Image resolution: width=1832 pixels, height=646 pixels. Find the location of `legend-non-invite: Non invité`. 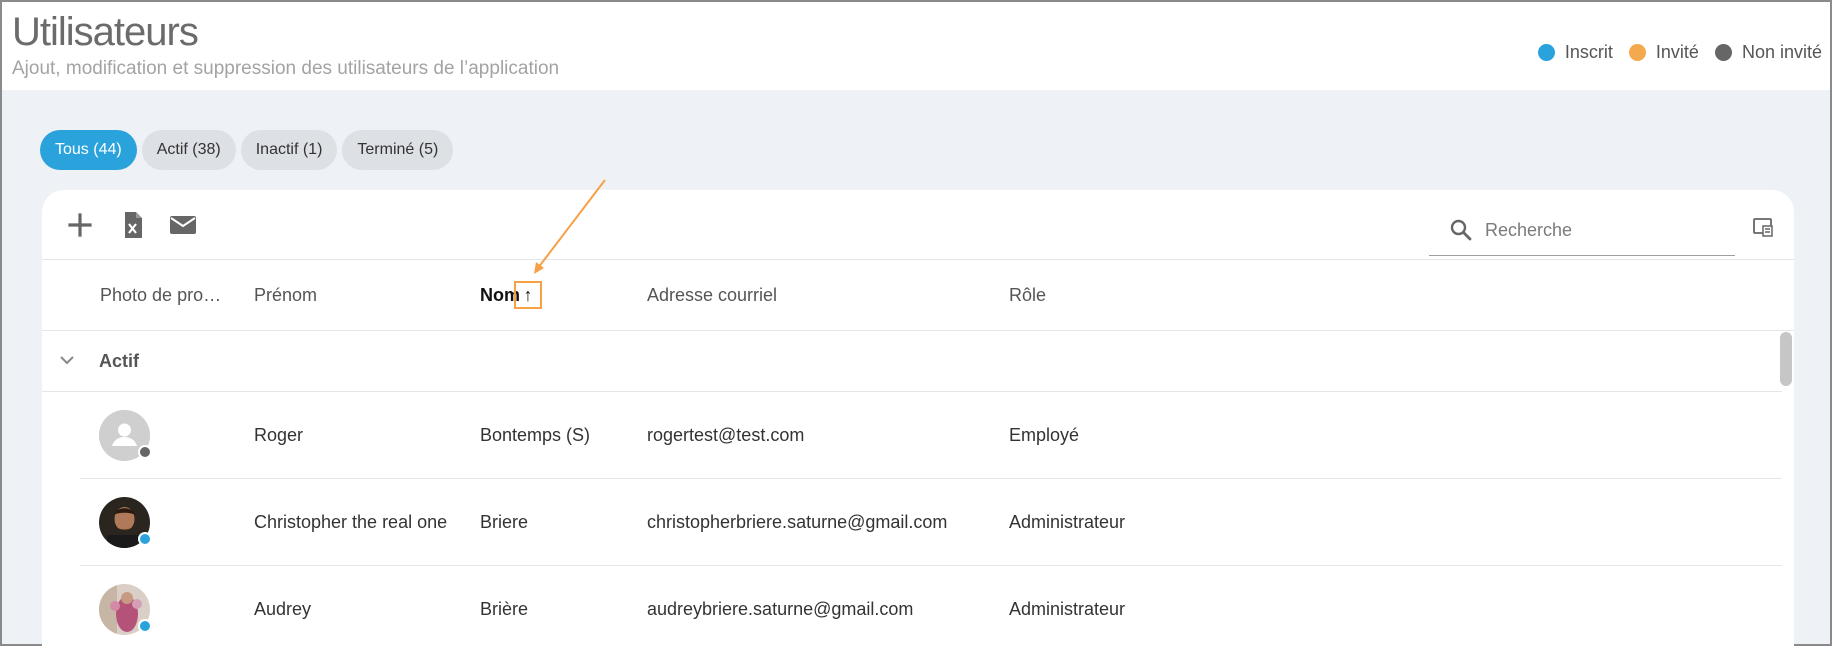

legend-non-invite: Non invité is located at coordinates (1768, 52).